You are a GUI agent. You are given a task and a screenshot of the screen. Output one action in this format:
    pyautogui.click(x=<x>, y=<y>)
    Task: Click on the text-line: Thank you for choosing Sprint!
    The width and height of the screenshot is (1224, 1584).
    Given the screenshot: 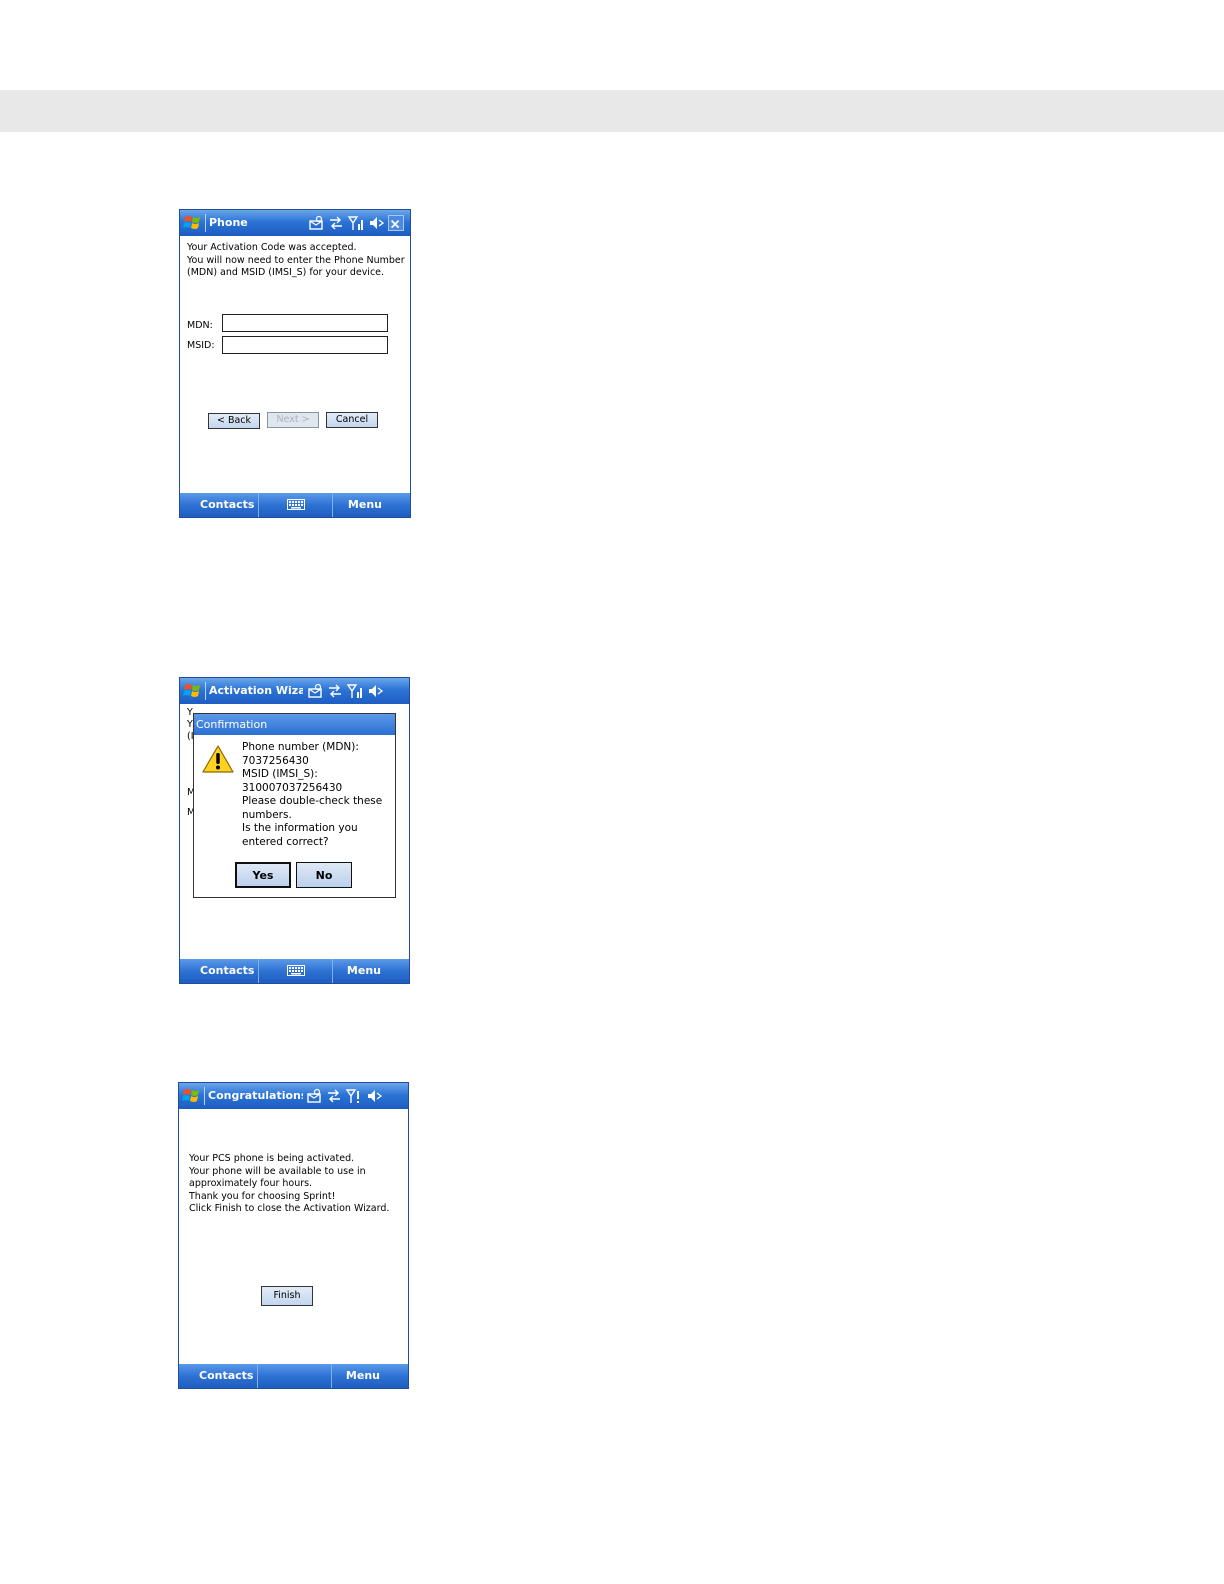 What is the action you would take?
    pyautogui.click(x=262, y=1196)
    